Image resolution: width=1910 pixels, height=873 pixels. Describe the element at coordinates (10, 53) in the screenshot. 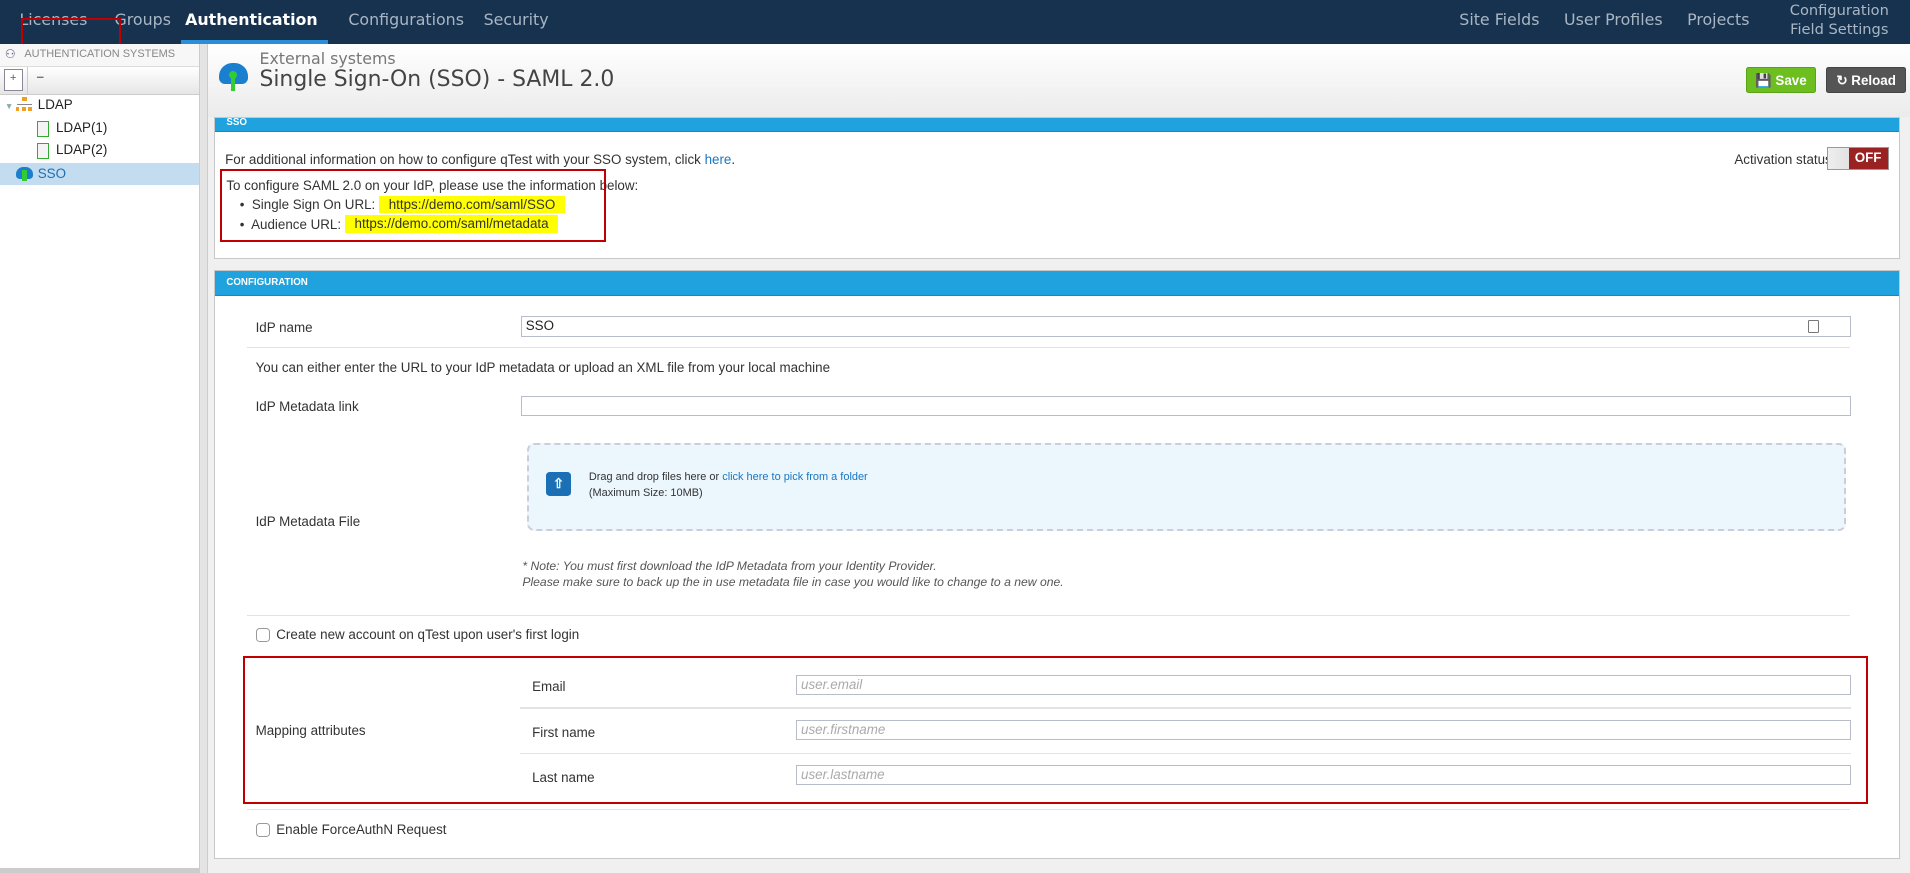

I see `users-icon: ⚇` at that location.